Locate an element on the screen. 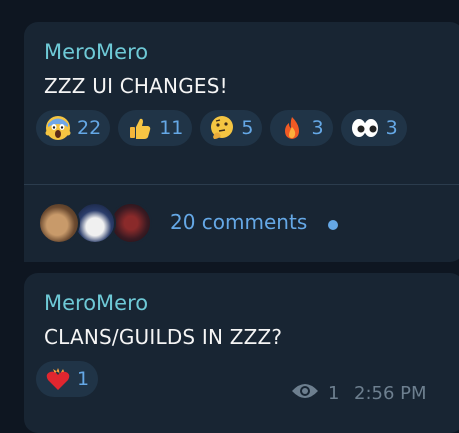 The width and height of the screenshot is (459, 433). reaction-screaming: 22 is located at coordinates (73, 128).